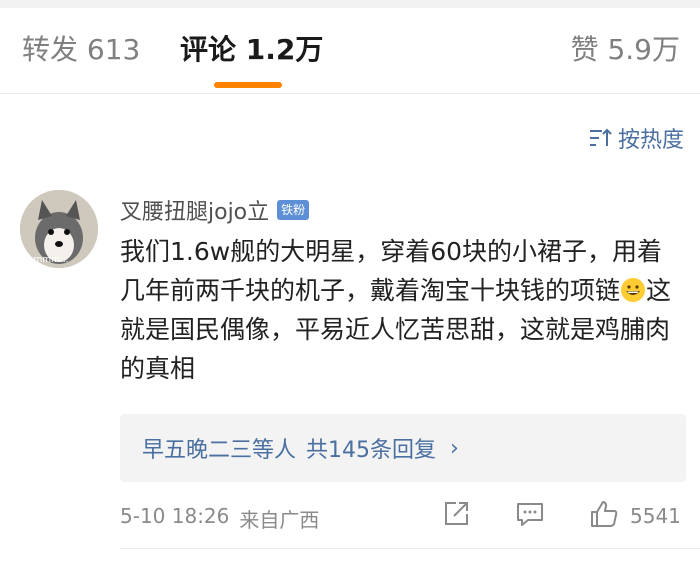 The image size is (700, 561). I want to click on comment-header: 叉腰扭腿jojo立 铁粉, so click(215, 210).